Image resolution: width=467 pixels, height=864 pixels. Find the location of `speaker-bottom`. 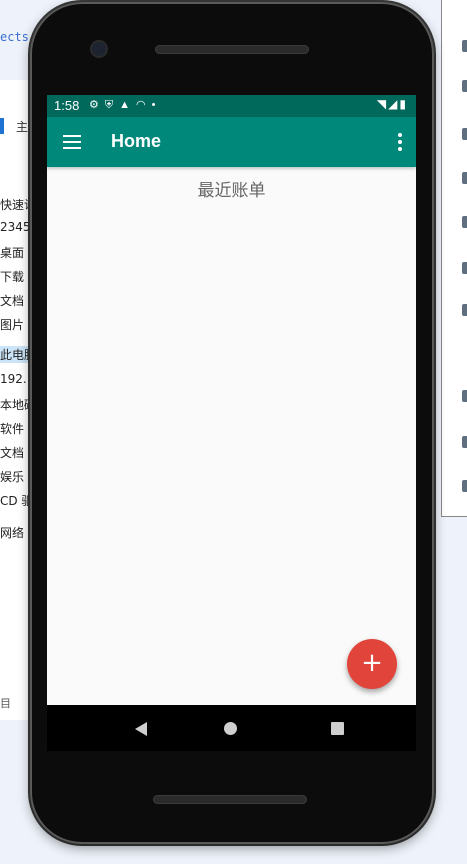

speaker-bottom is located at coordinates (230, 799).